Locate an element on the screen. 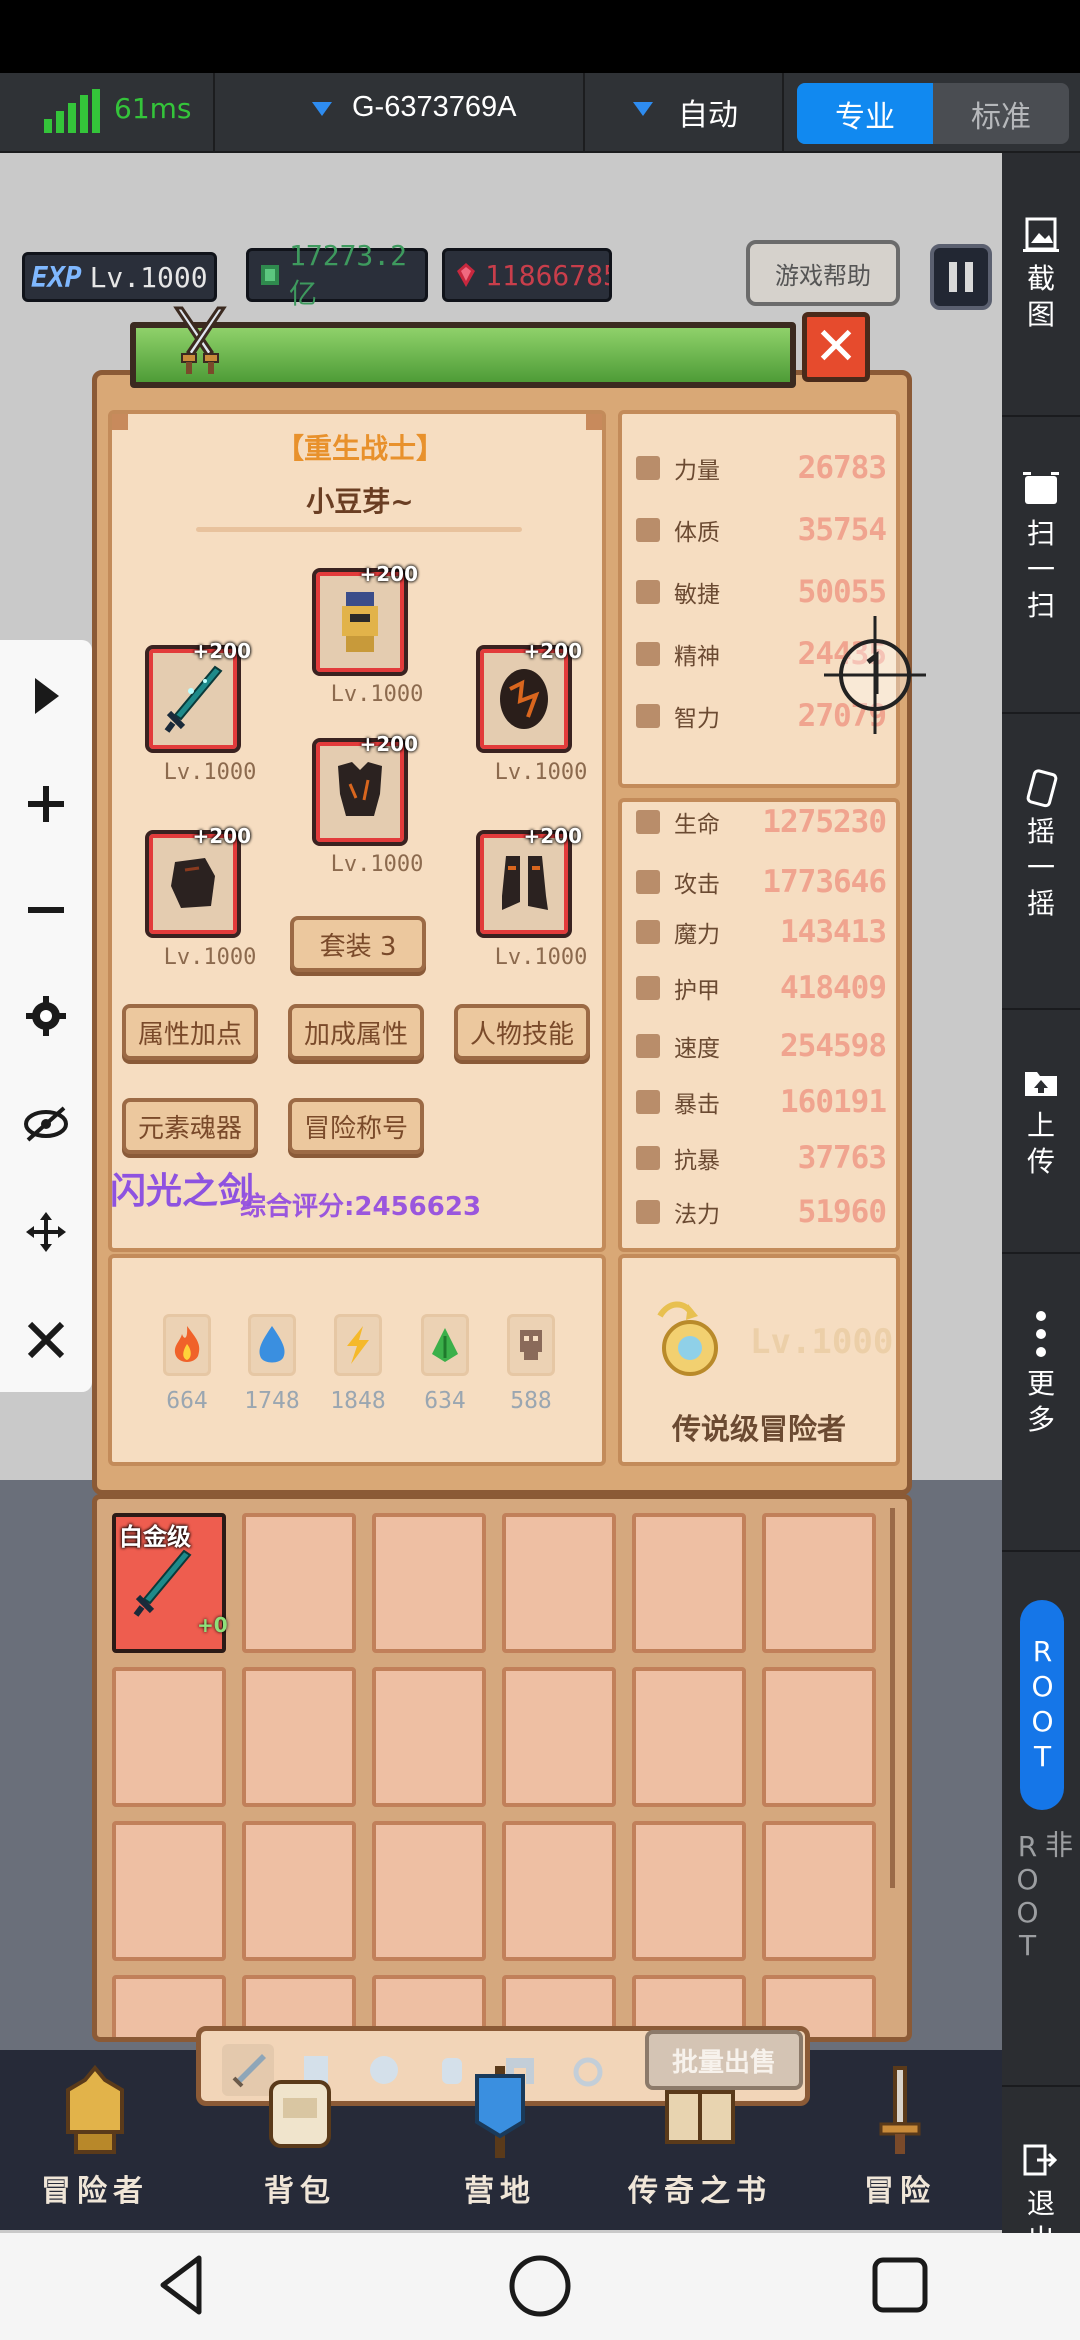  helmet-icon is located at coordinates (95, 2109).